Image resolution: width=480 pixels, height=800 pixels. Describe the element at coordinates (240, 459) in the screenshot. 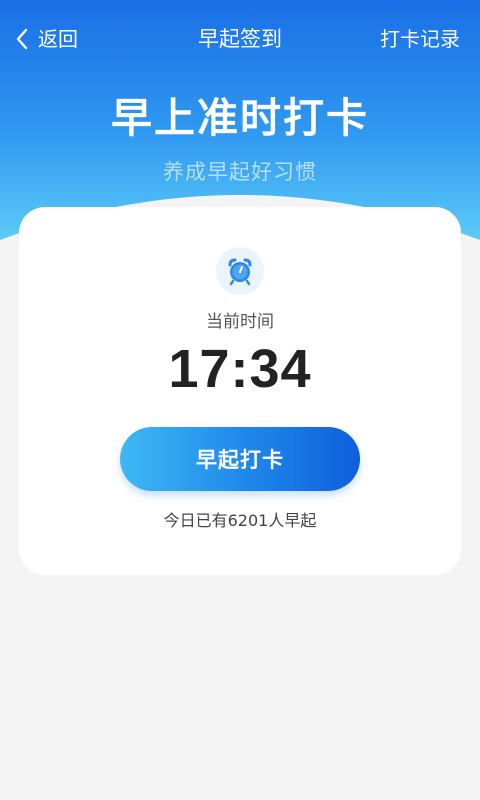

I see `early-checkin-button: 早起打卡` at that location.